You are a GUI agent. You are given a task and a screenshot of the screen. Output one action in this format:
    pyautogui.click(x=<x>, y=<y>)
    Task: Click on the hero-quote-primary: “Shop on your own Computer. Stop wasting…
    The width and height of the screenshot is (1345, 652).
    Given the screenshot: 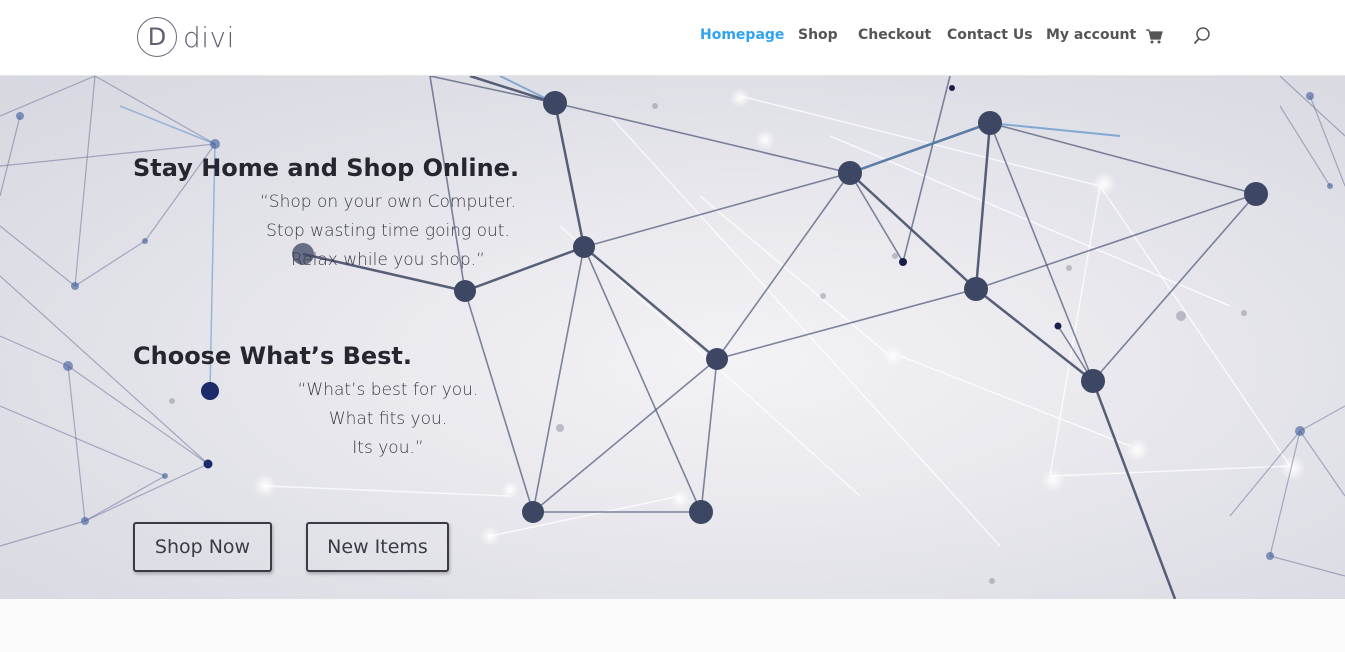 What is the action you would take?
    pyautogui.click(x=388, y=231)
    